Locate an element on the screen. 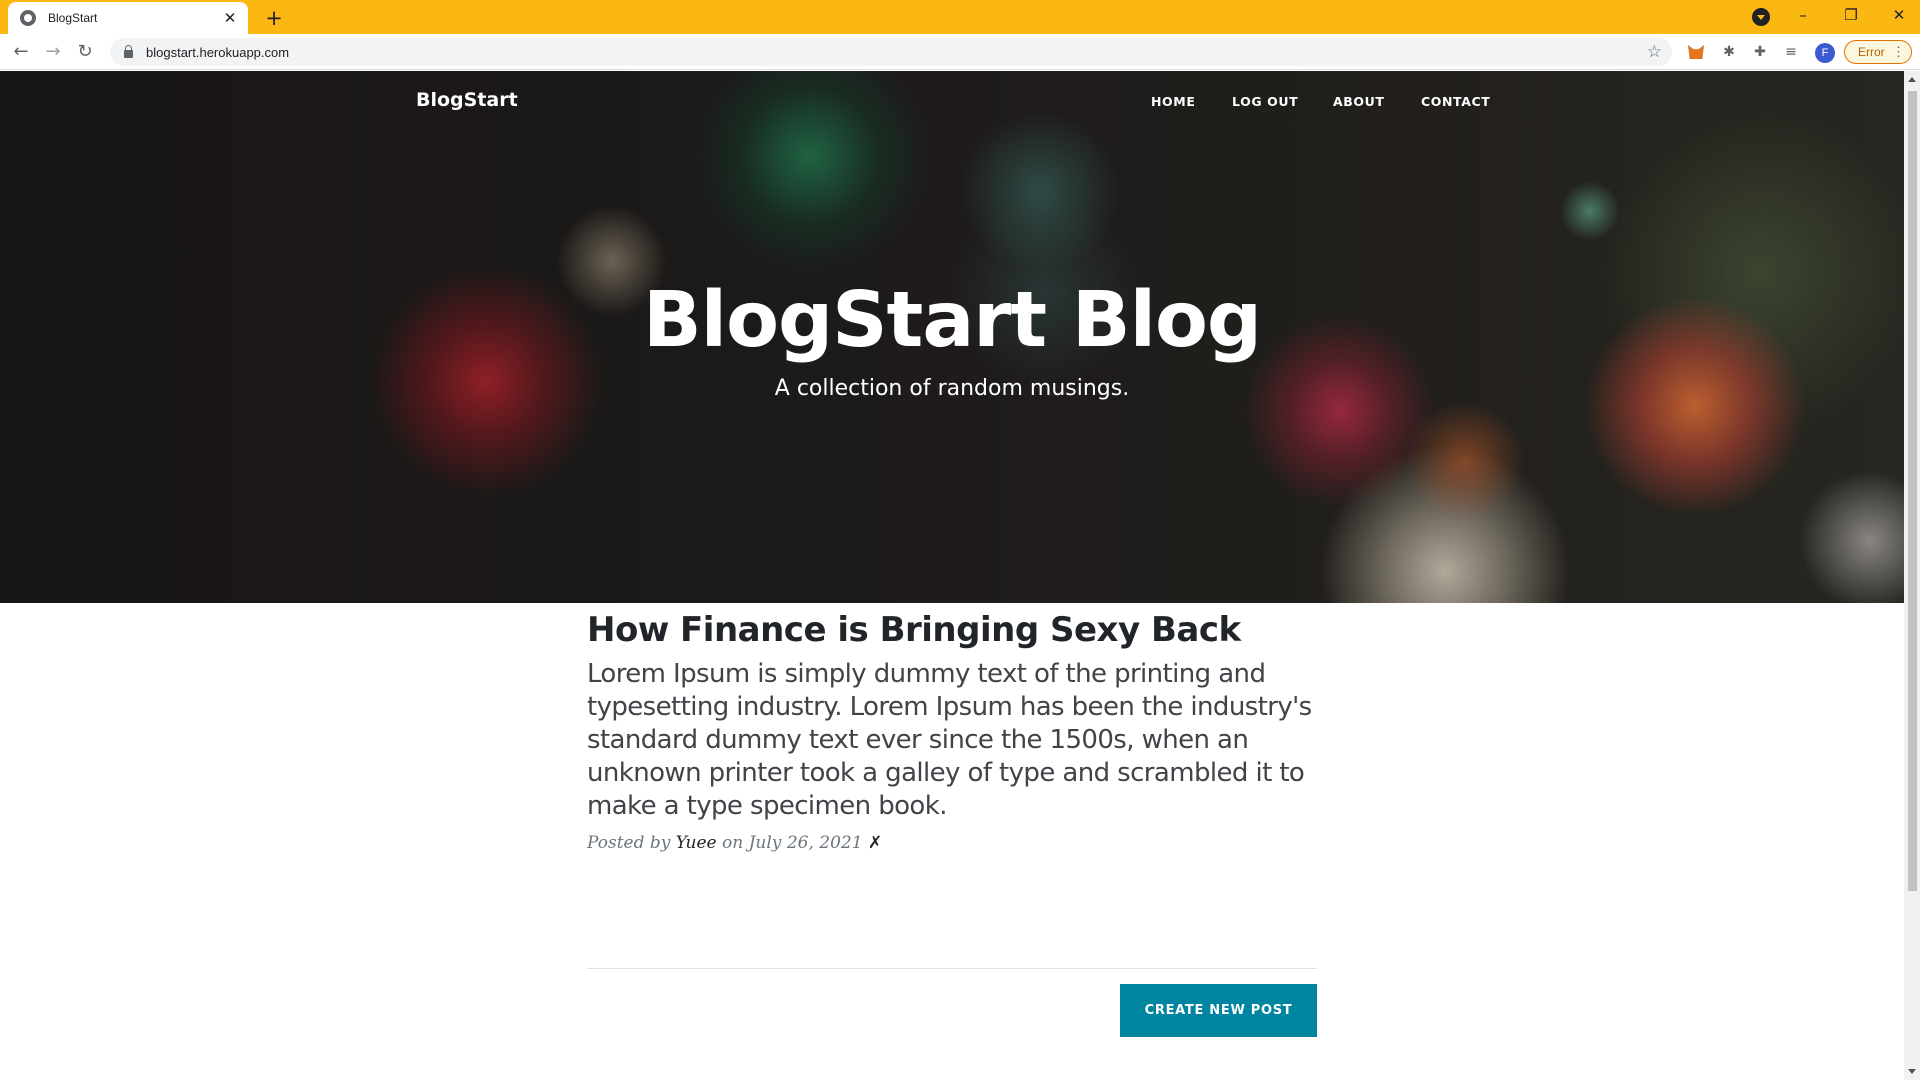 This screenshot has width=1920, height=1080. nav-home: HOME is located at coordinates (1173, 101).